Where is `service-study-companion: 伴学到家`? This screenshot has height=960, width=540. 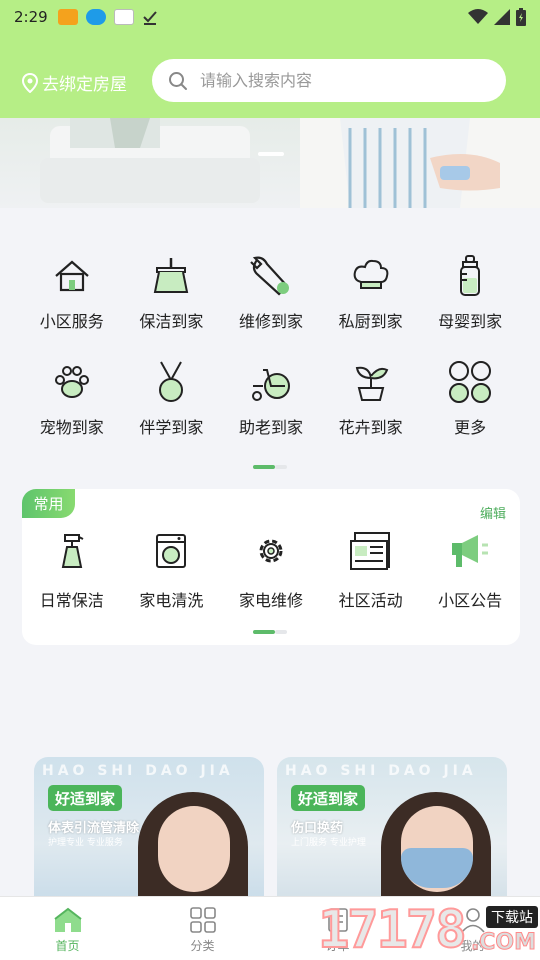 service-study-companion: 伴学到家 is located at coordinates (172, 397).